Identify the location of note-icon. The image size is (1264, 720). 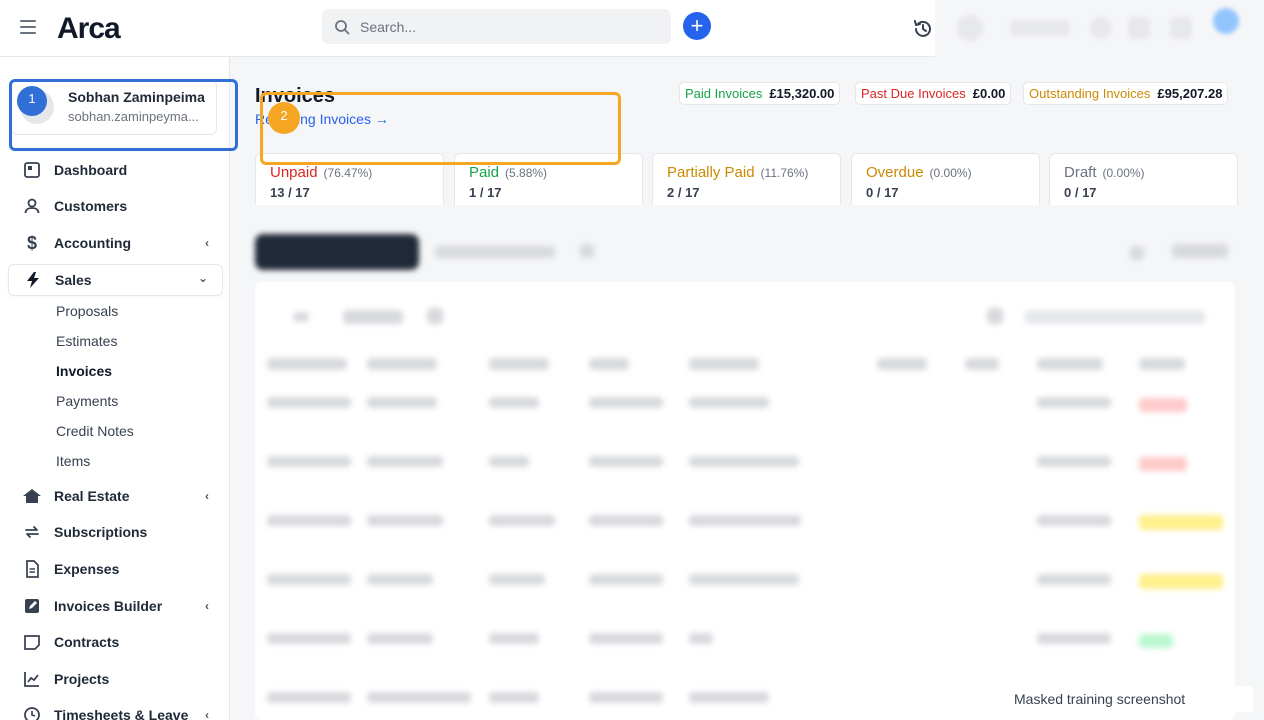
(32, 642).